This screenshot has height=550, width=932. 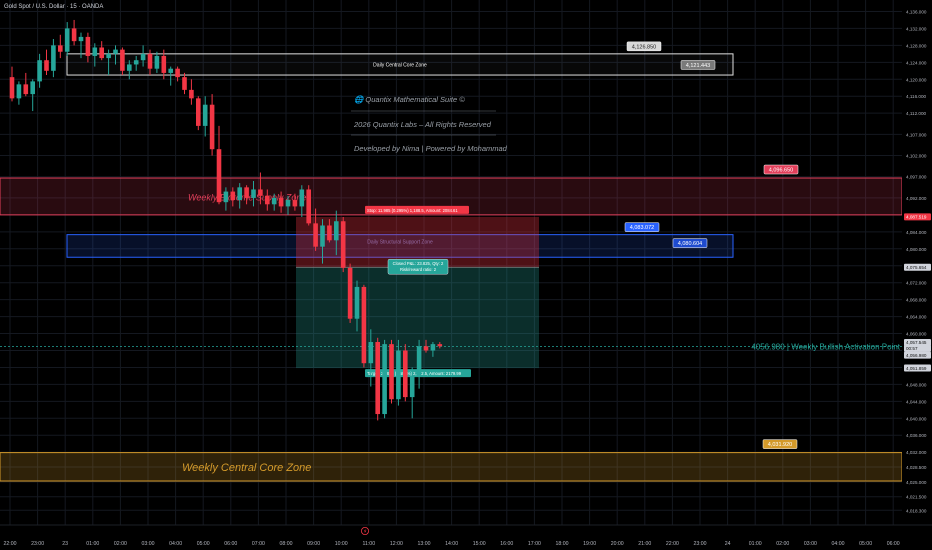 I want to click on time-tick-label: 20:00, so click(x=617, y=544).